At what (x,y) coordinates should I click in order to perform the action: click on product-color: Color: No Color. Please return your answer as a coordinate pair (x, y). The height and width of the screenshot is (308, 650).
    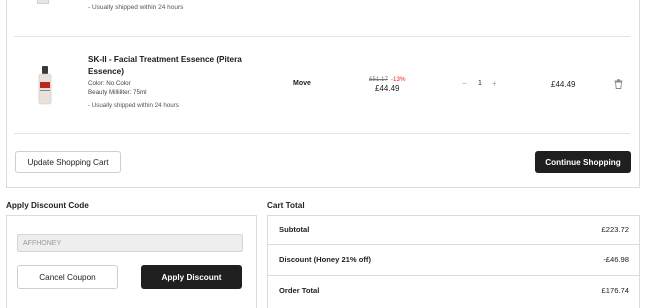
    Looking at the image, I should click on (109, 83).